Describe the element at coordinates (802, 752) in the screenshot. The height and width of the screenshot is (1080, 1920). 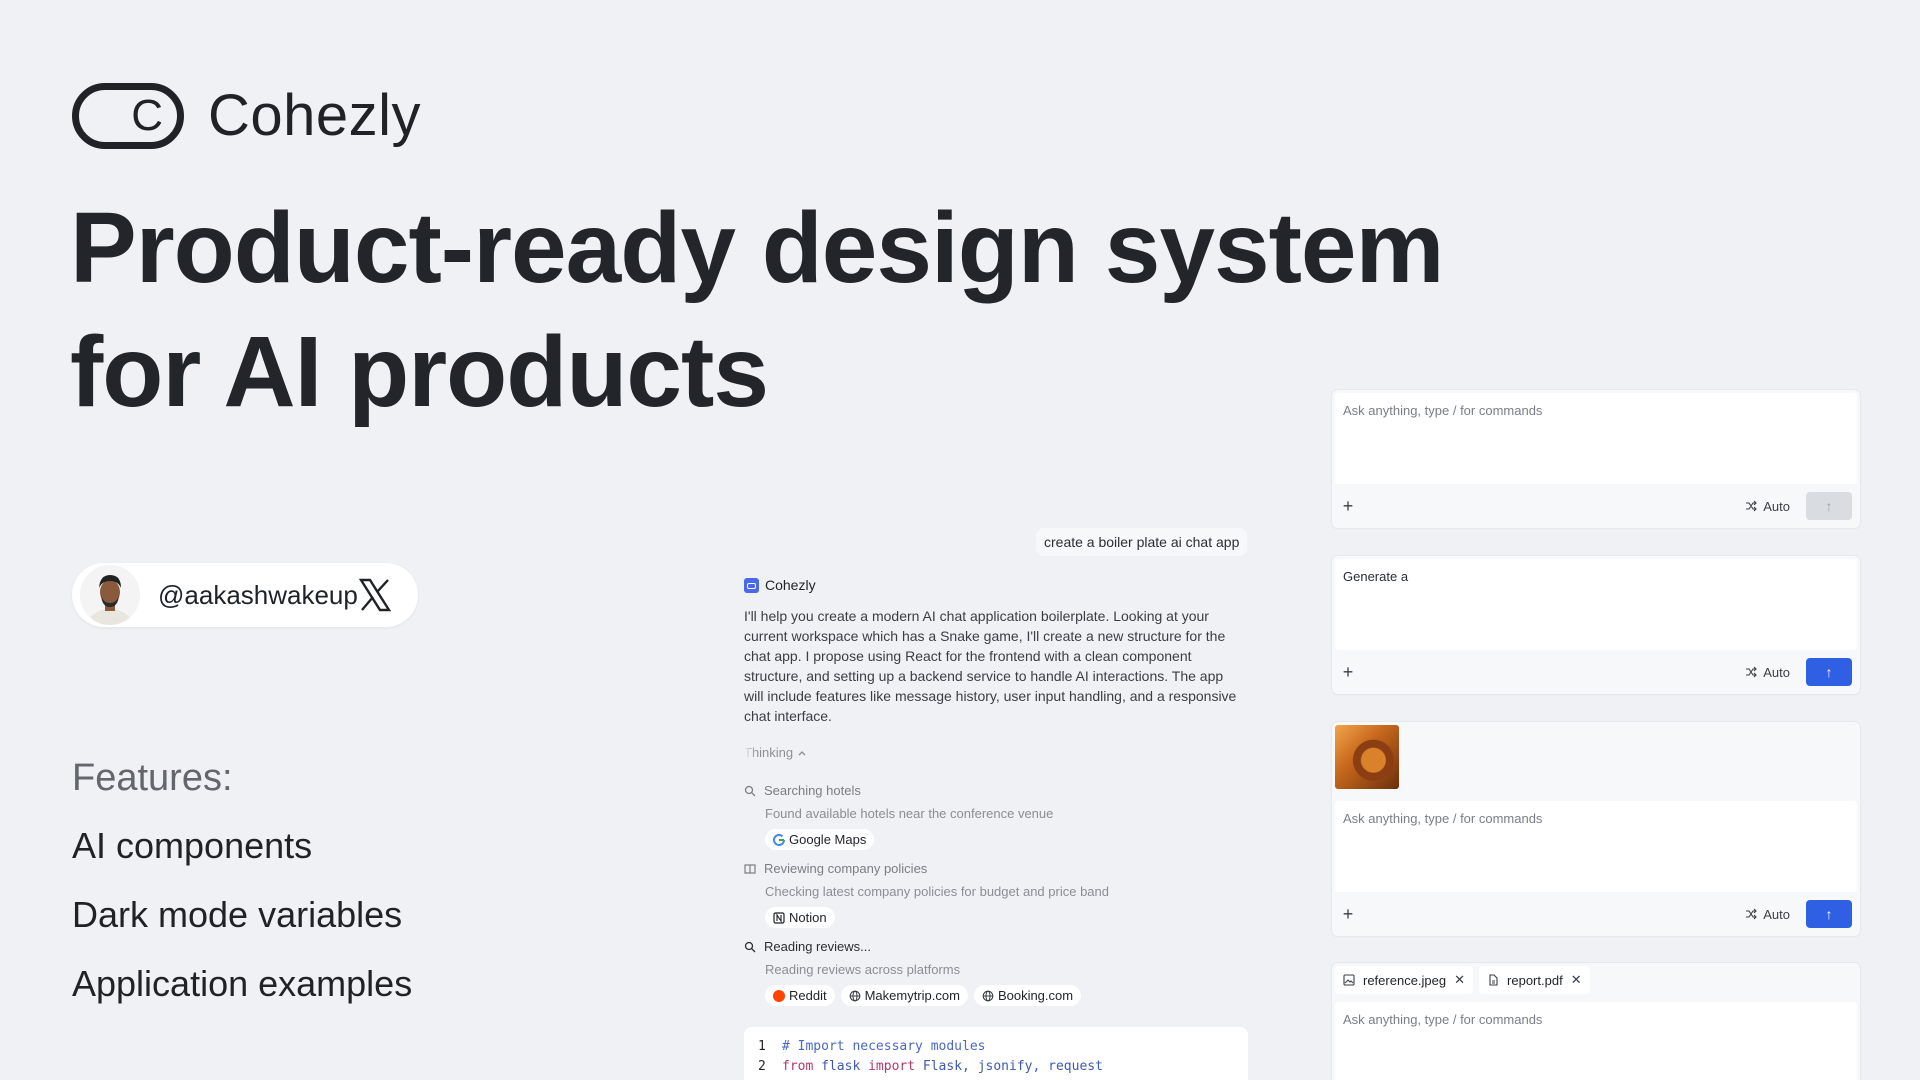
I see `chevron-up-icon` at that location.